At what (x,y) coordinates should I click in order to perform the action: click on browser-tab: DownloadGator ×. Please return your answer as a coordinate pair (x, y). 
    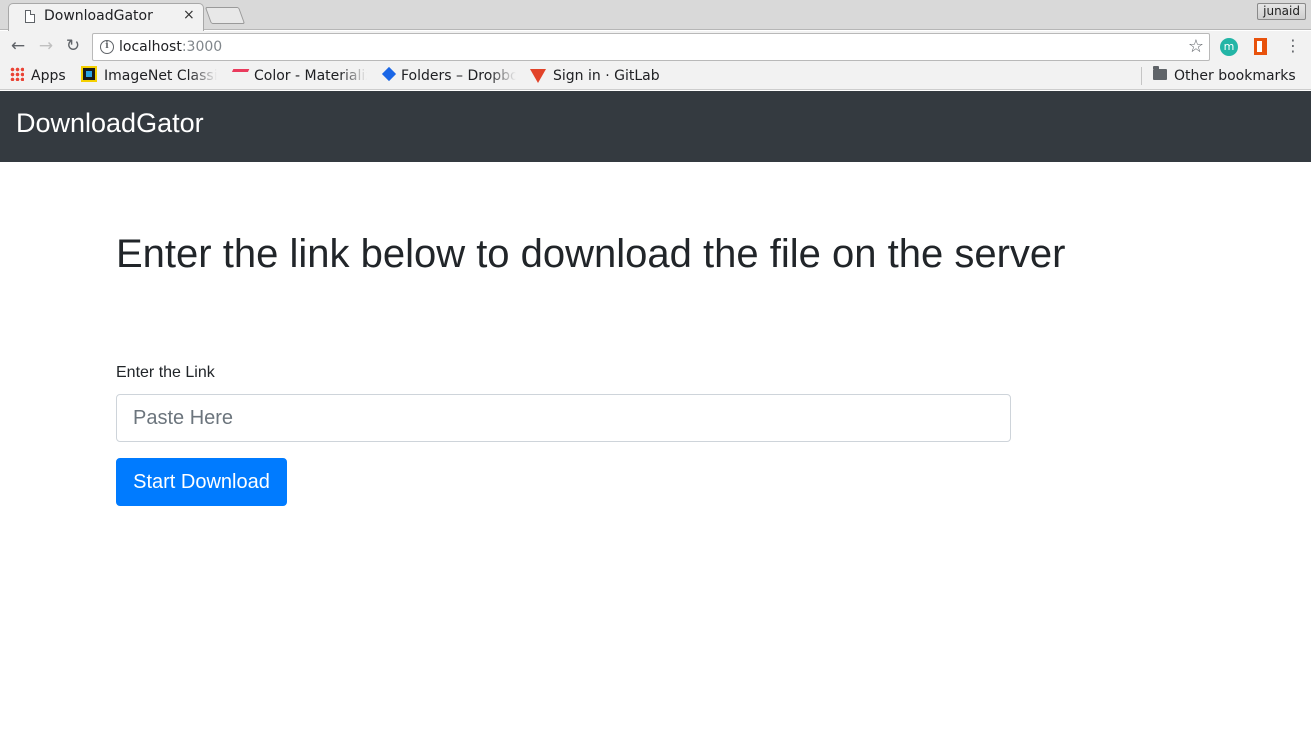
    Looking at the image, I should click on (106, 17).